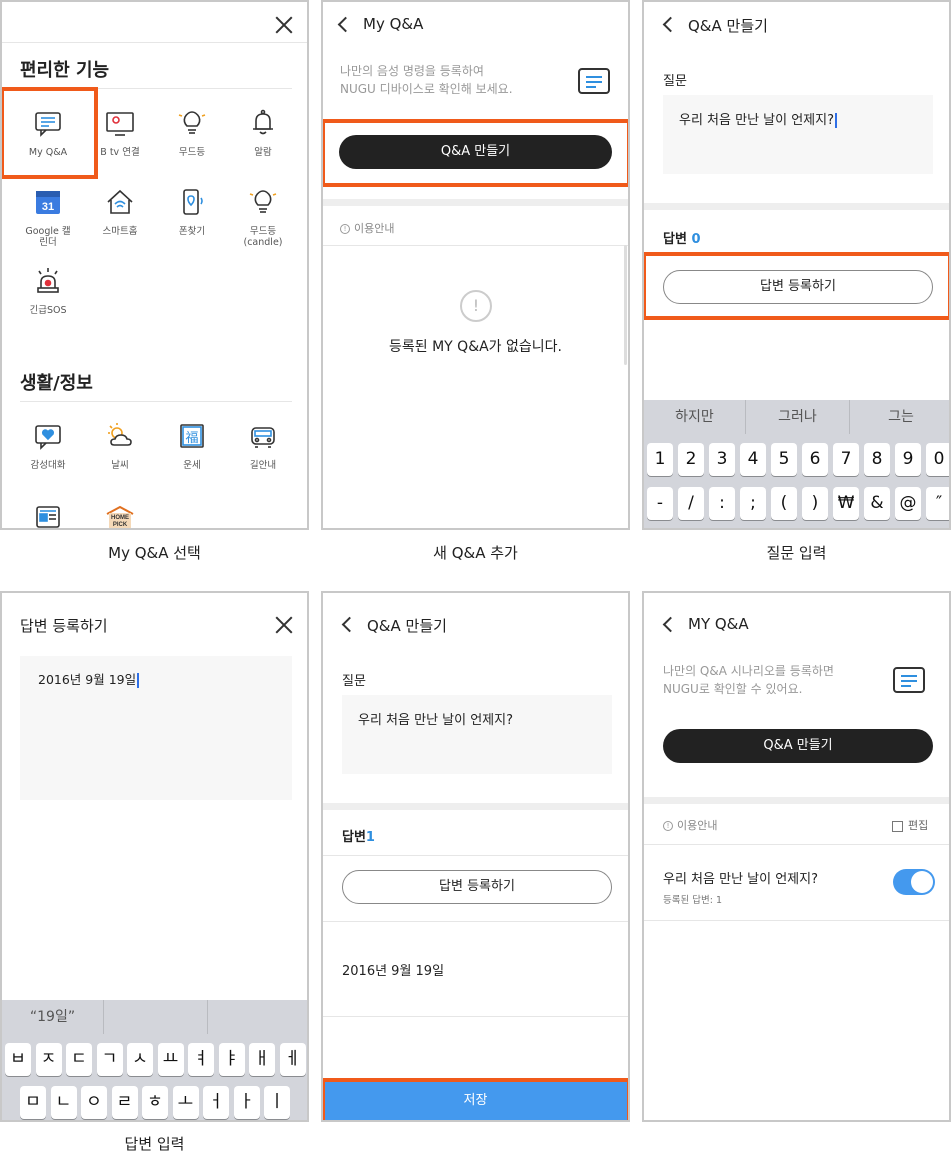 The width and height of the screenshot is (952, 1157). I want to click on car-icon, so click(263, 436).